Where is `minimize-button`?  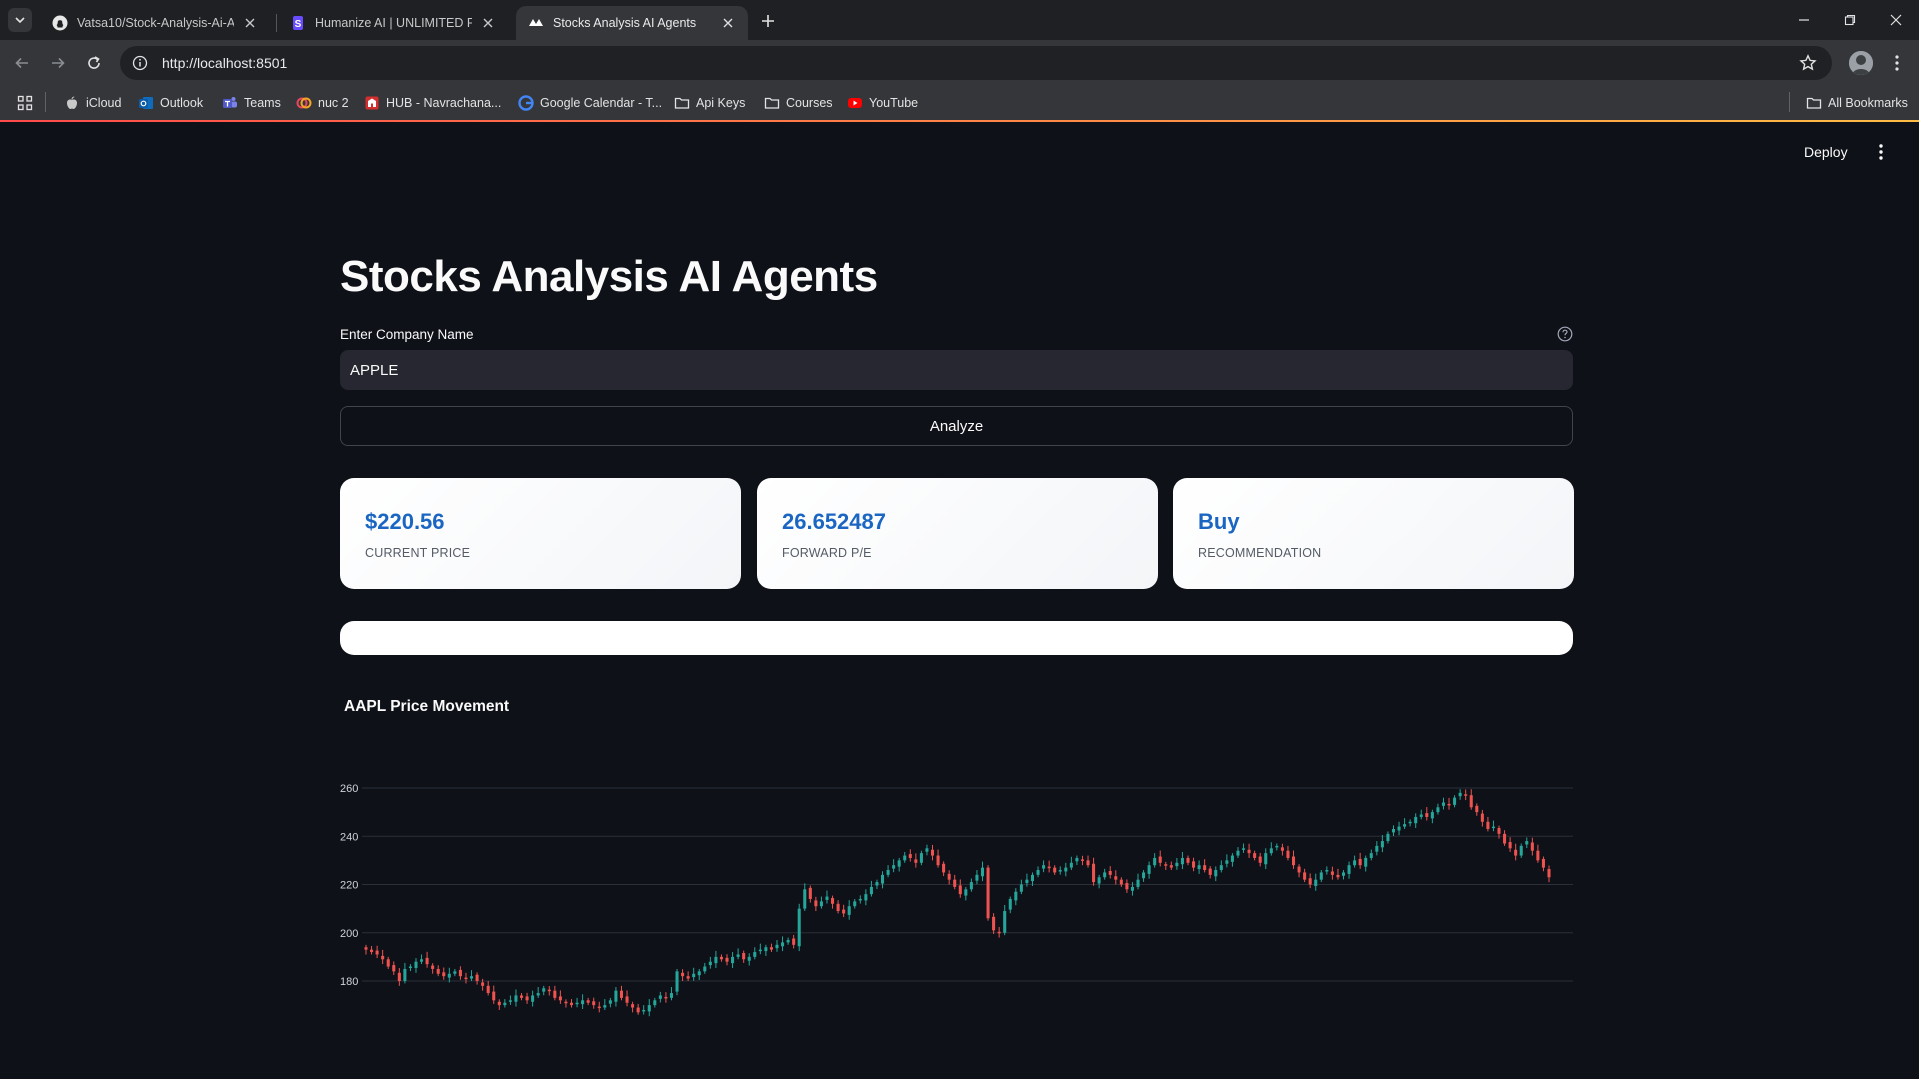
minimize-button is located at coordinates (1804, 20).